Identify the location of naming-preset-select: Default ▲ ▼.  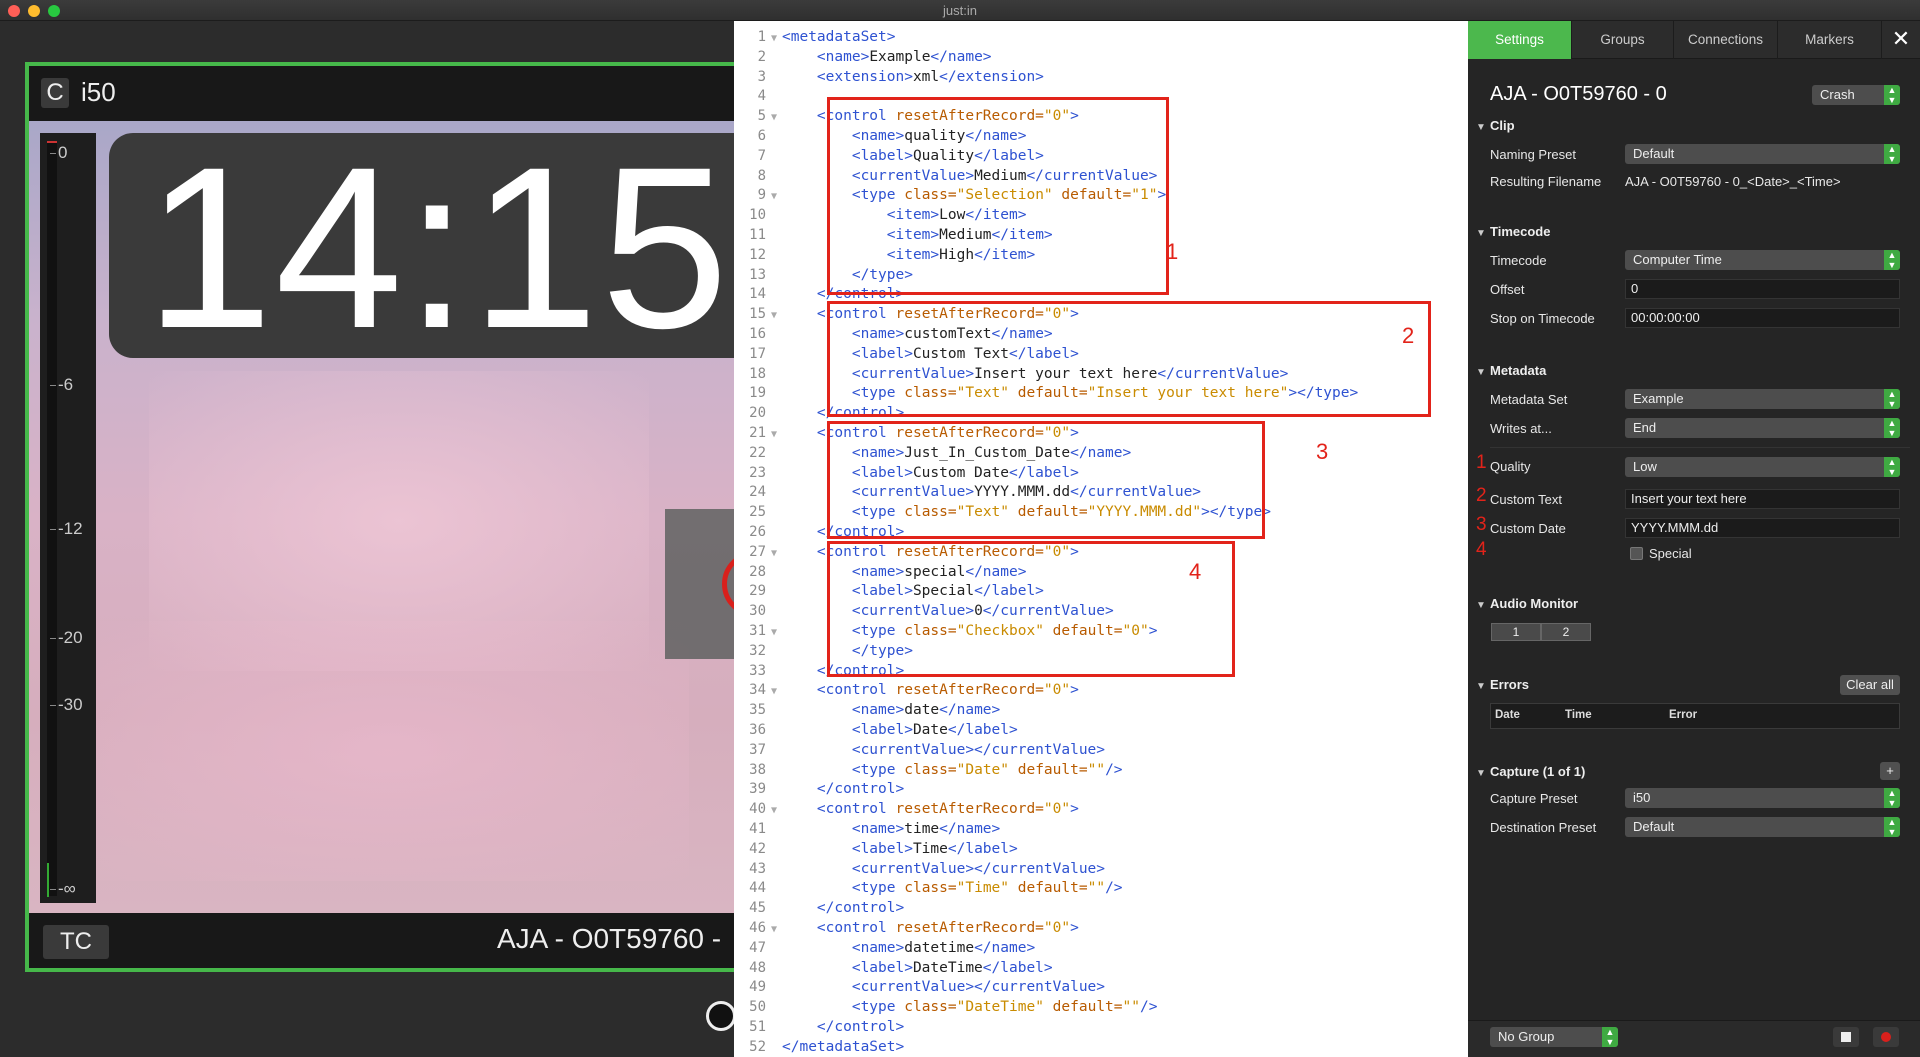
(1762, 154).